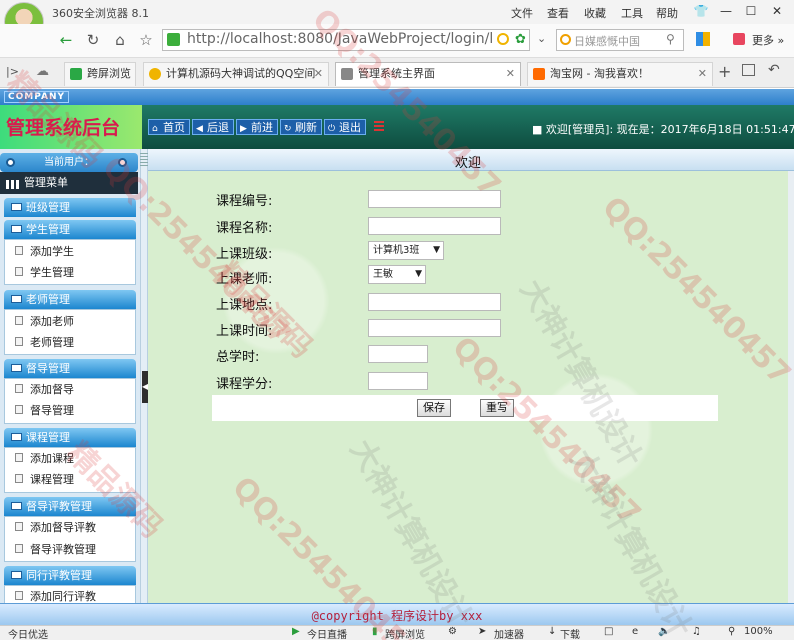 Image resolution: width=794 pixels, height=640 pixels. What do you see at coordinates (332, 129) in the screenshot?
I see `power-icon: ⏻` at bounding box center [332, 129].